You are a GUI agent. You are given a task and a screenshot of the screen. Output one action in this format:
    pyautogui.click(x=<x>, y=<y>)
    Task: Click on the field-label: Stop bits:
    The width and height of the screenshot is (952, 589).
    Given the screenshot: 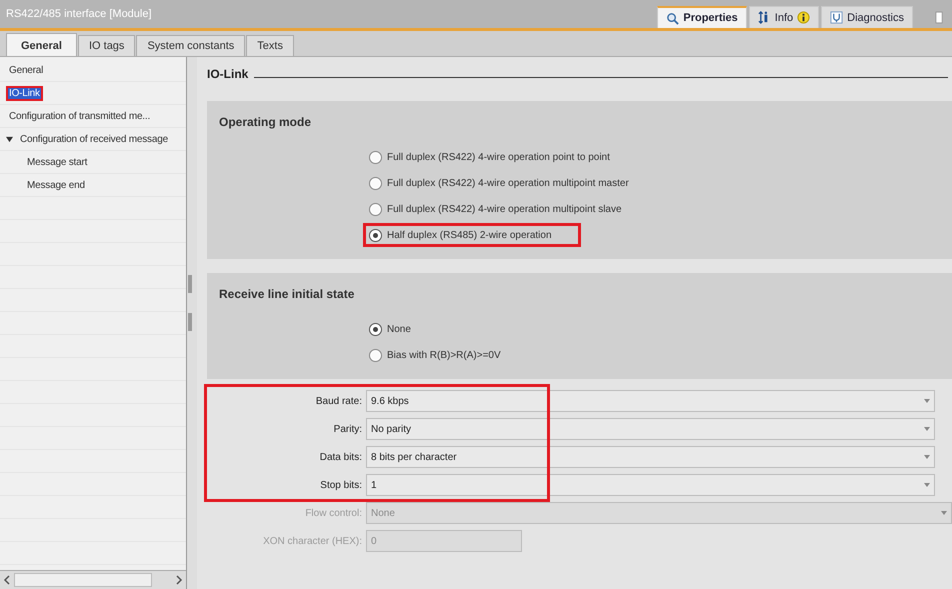 What is the action you would take?
    pyautogui.click(x=340, y=485)
    